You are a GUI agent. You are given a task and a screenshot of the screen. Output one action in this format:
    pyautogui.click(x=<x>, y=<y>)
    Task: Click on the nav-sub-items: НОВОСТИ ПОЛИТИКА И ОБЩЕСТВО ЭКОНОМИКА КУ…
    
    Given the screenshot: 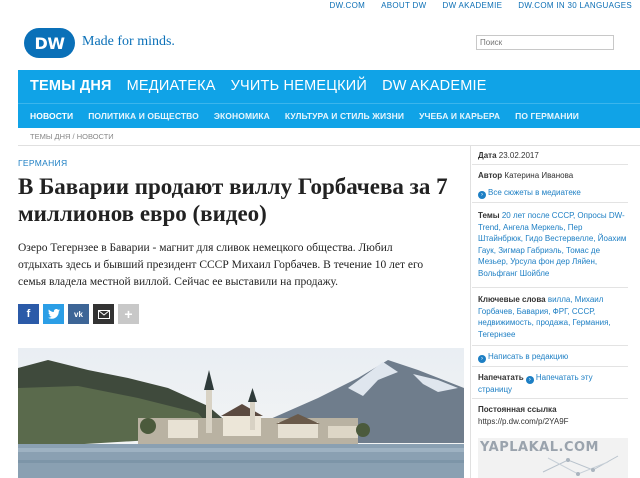 What is the action you would take?
    pyautogui.click(x=329, y=116)
    